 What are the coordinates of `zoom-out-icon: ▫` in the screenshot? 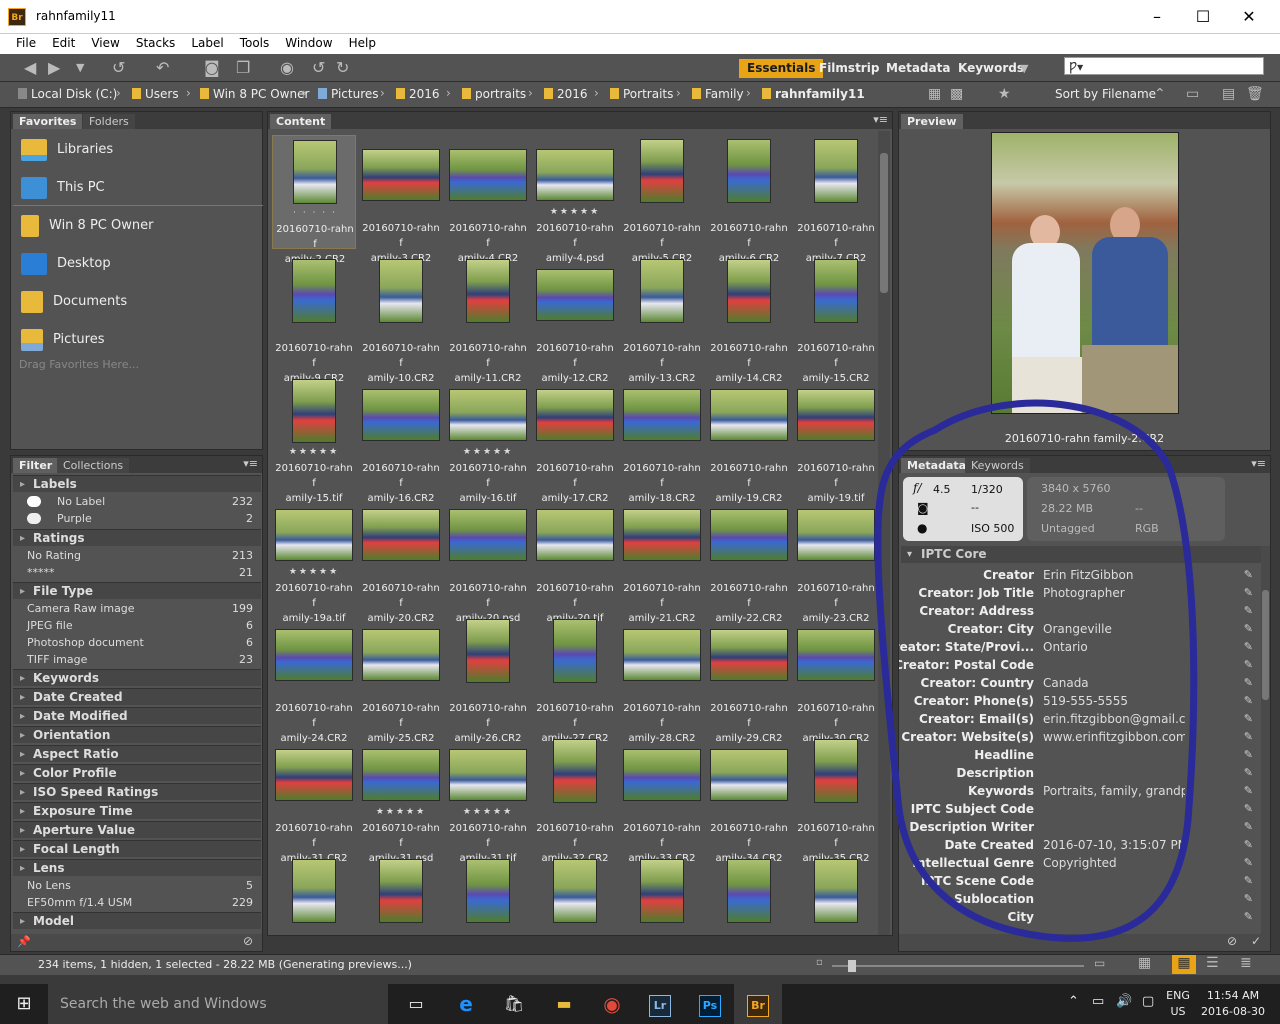 It's located at (819, 962).